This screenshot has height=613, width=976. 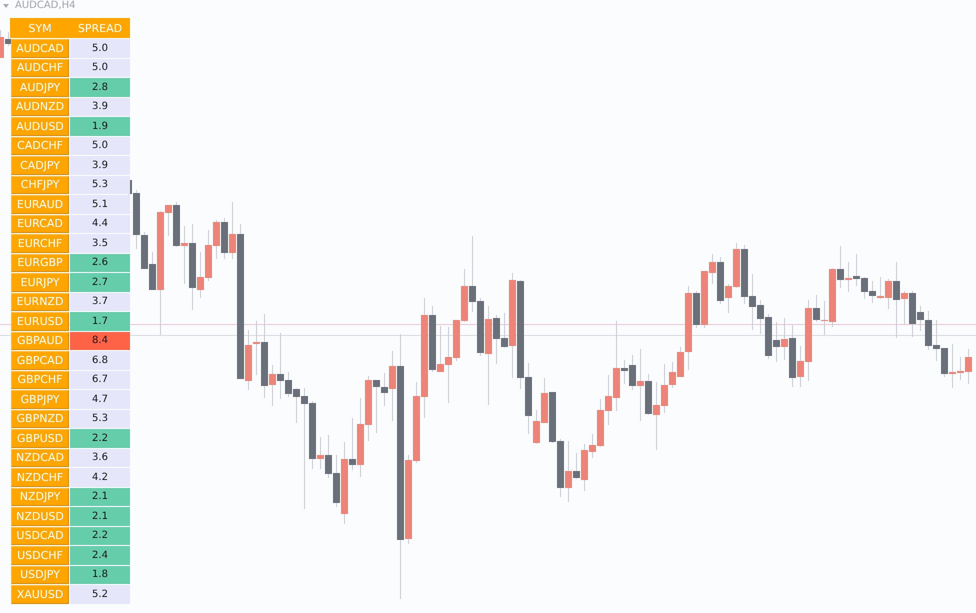 I want to click on symbol-button: EURUSD, so click(x=40, y=321).